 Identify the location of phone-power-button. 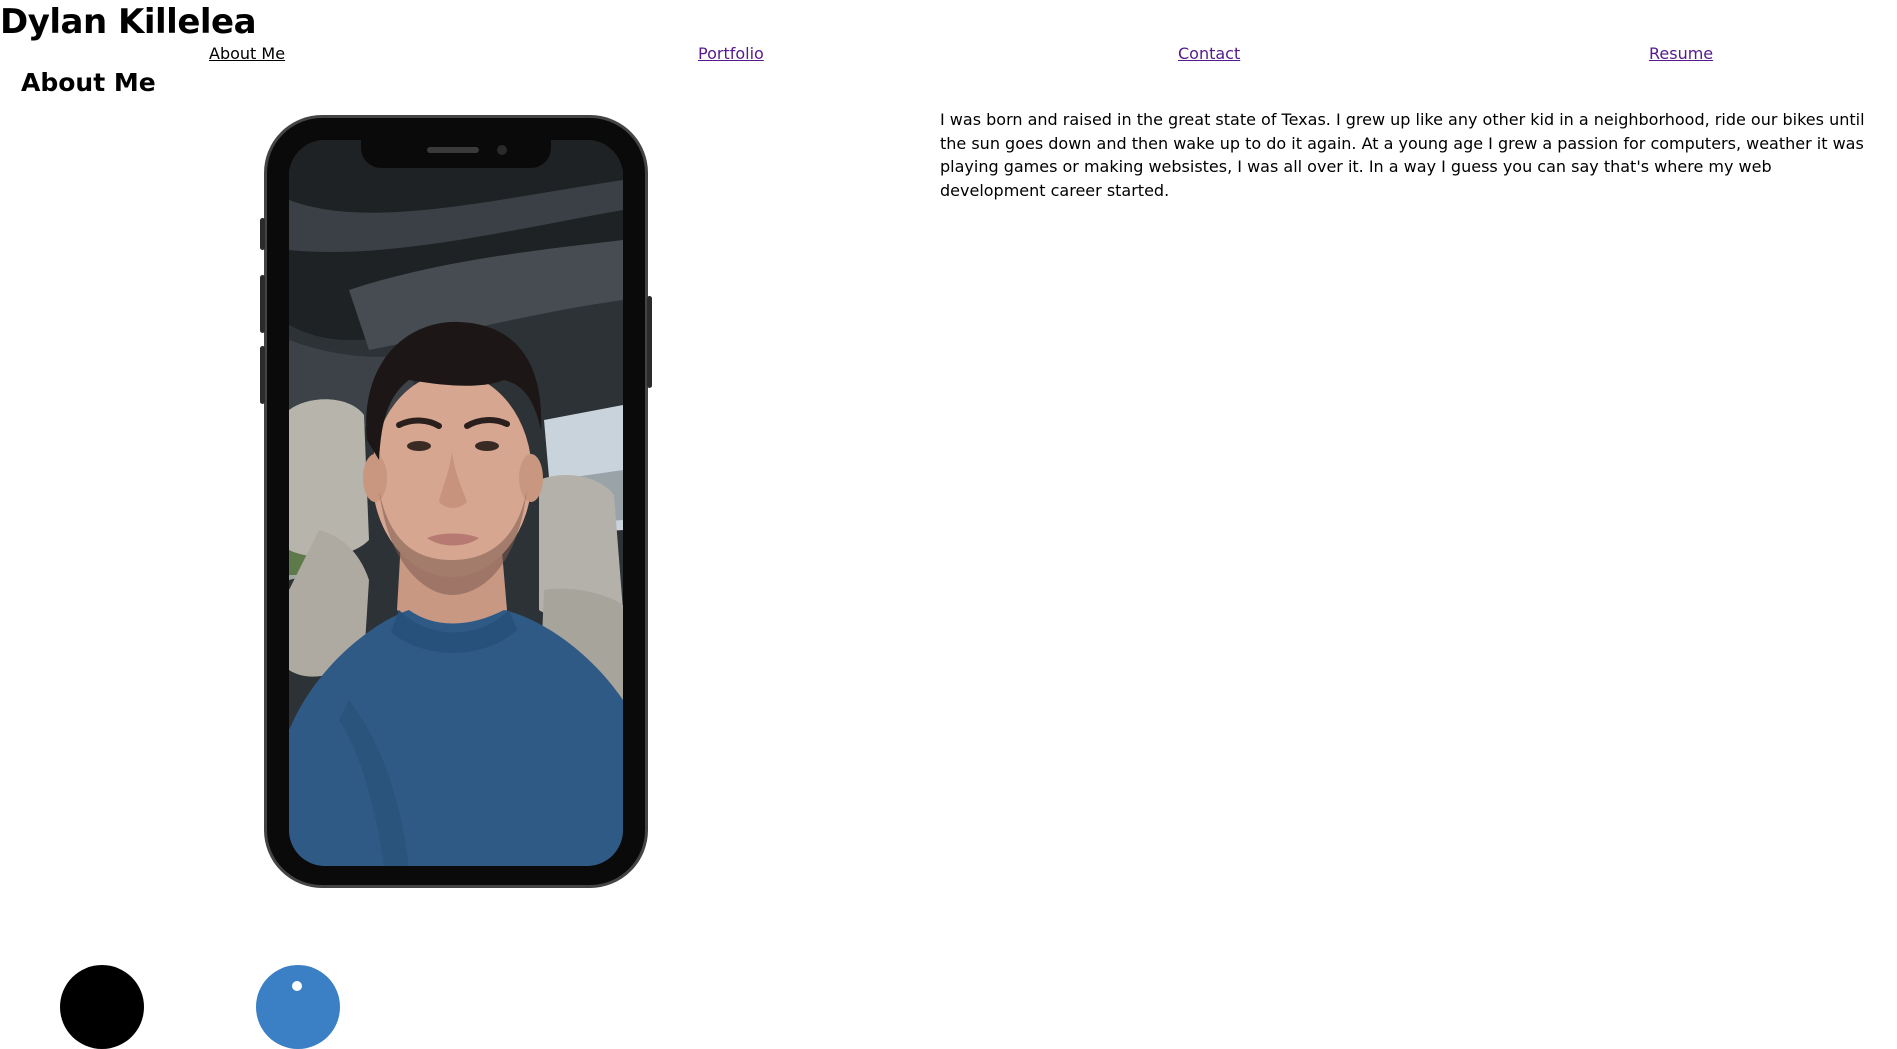
(649, 342).